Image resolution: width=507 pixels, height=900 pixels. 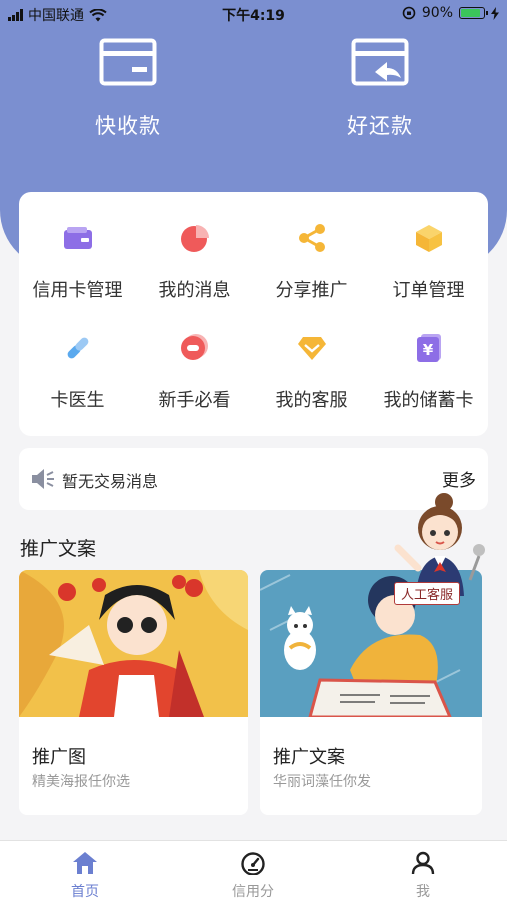 I want to click on section-title: 推广文案, so click(x=58, y=549).